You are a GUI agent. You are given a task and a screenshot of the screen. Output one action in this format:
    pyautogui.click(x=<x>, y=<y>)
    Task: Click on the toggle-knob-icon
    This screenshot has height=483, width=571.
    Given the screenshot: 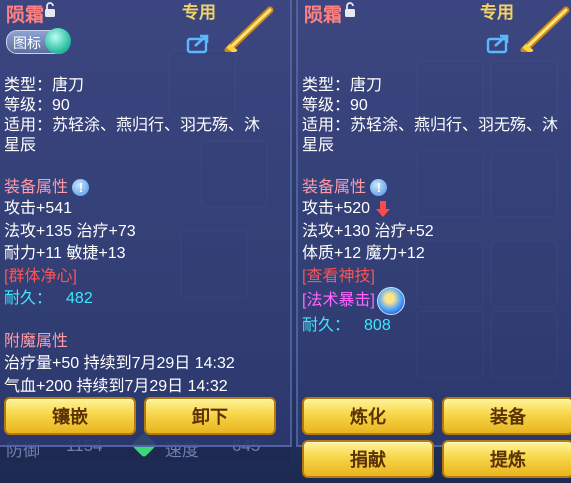 What is the action you would take?
    pyautogui.click(x=58, y=41)
    